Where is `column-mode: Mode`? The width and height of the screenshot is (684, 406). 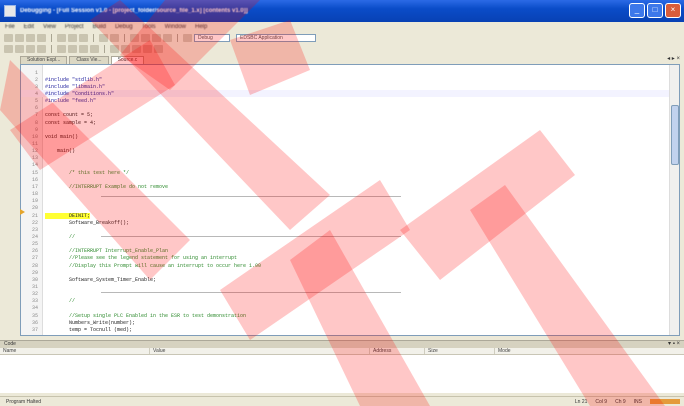
column-mode: Mode is located at coordinates (589, 351).